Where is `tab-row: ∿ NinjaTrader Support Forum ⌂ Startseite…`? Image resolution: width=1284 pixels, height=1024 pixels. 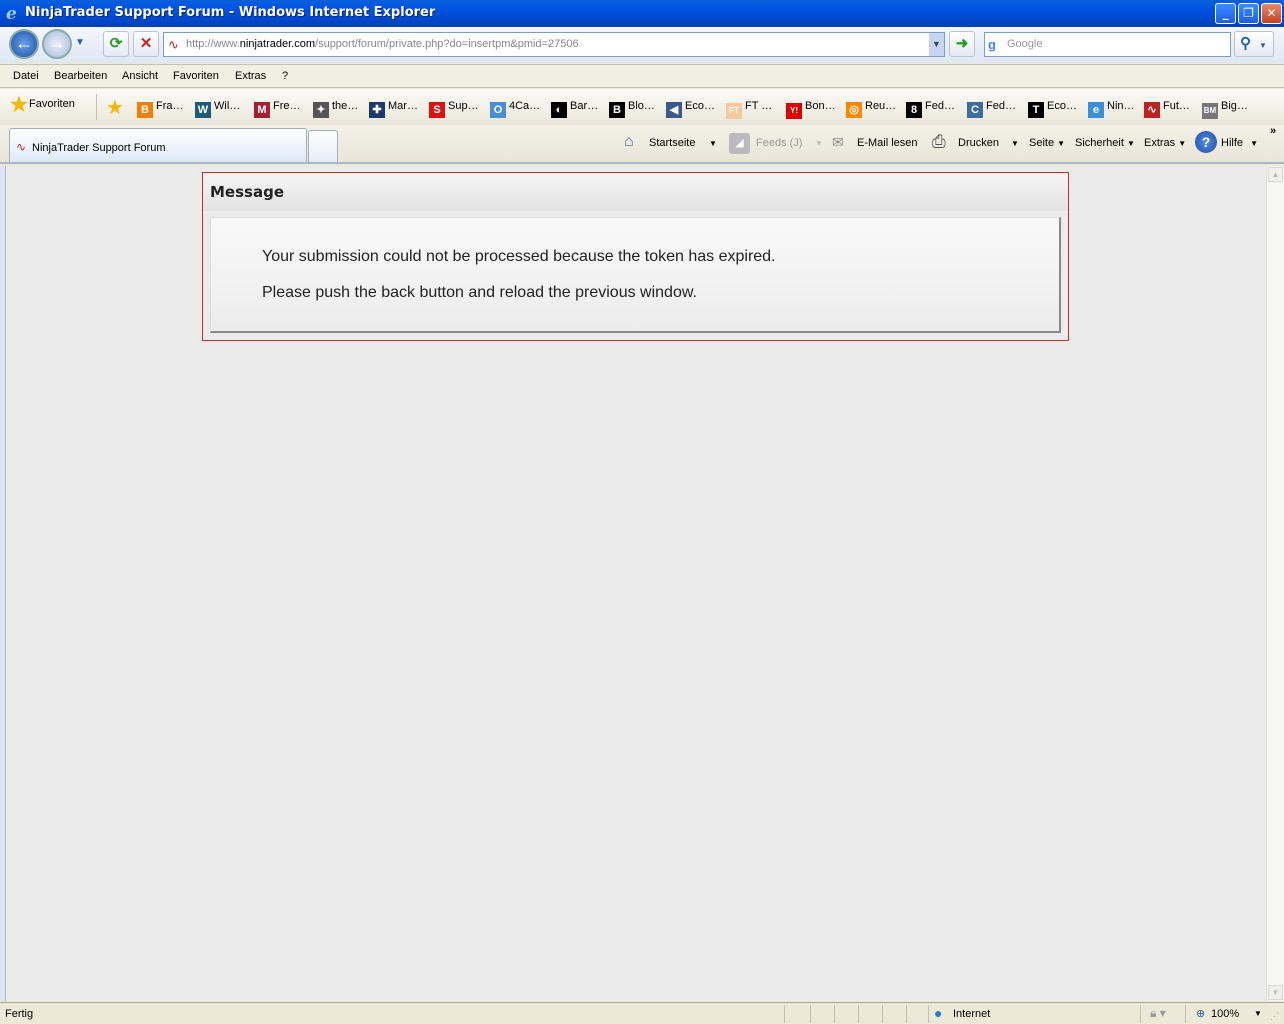
tab-row: ∿ NinjaTrader Support Forum ⌂ Startseite… is located at coordinates (642, 144).